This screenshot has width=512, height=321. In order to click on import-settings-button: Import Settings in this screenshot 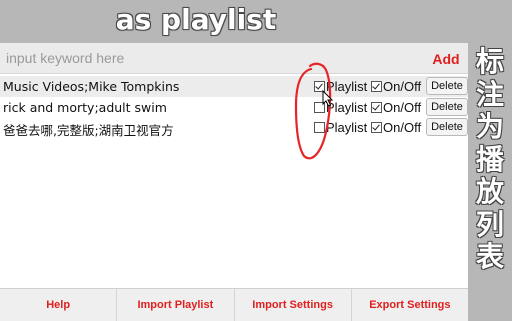, I will do `click(293, 305)`.